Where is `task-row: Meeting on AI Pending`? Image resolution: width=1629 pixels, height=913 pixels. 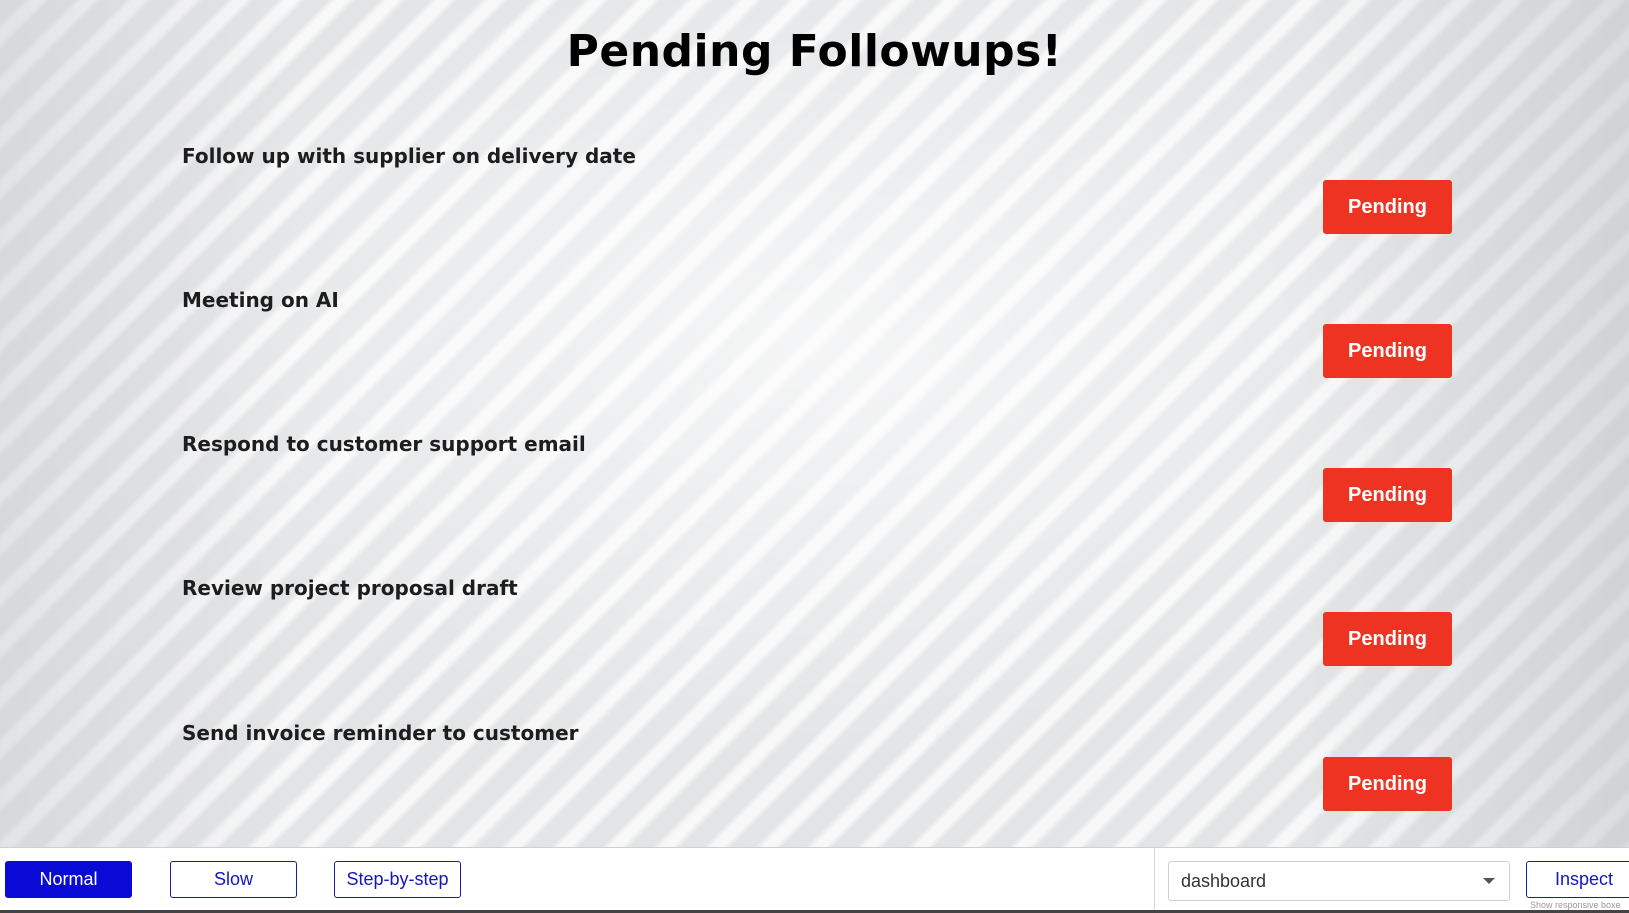
task-row: Meeting on AI Pending is located at coordinates (817, 348).